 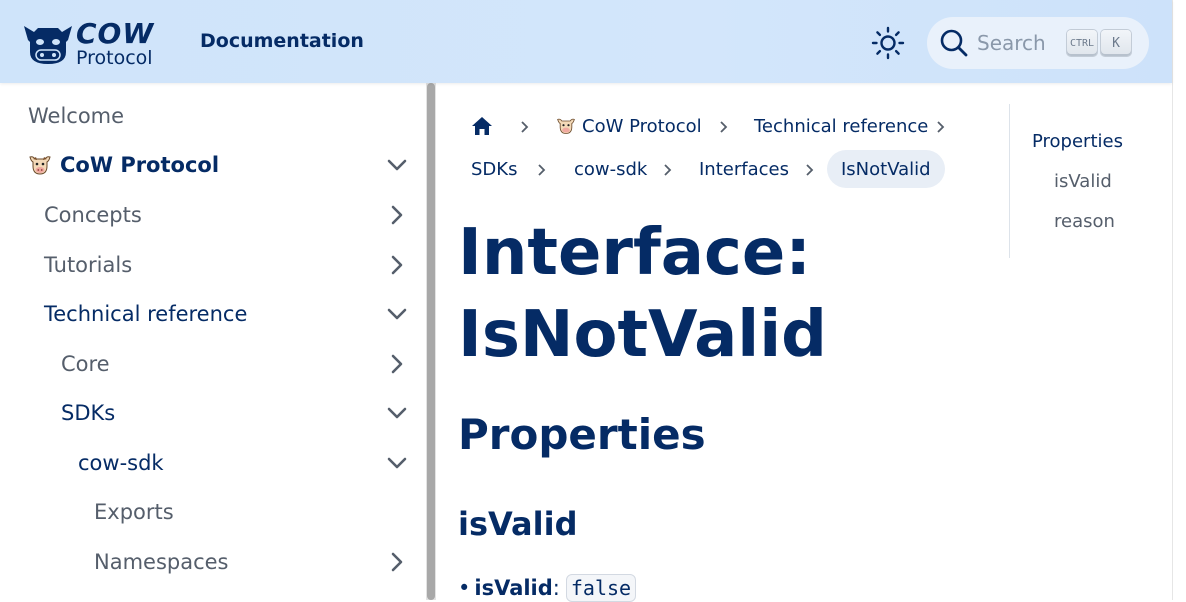 I want to click on sidebar-item-label: SDKs, so click(x=88, y=413).